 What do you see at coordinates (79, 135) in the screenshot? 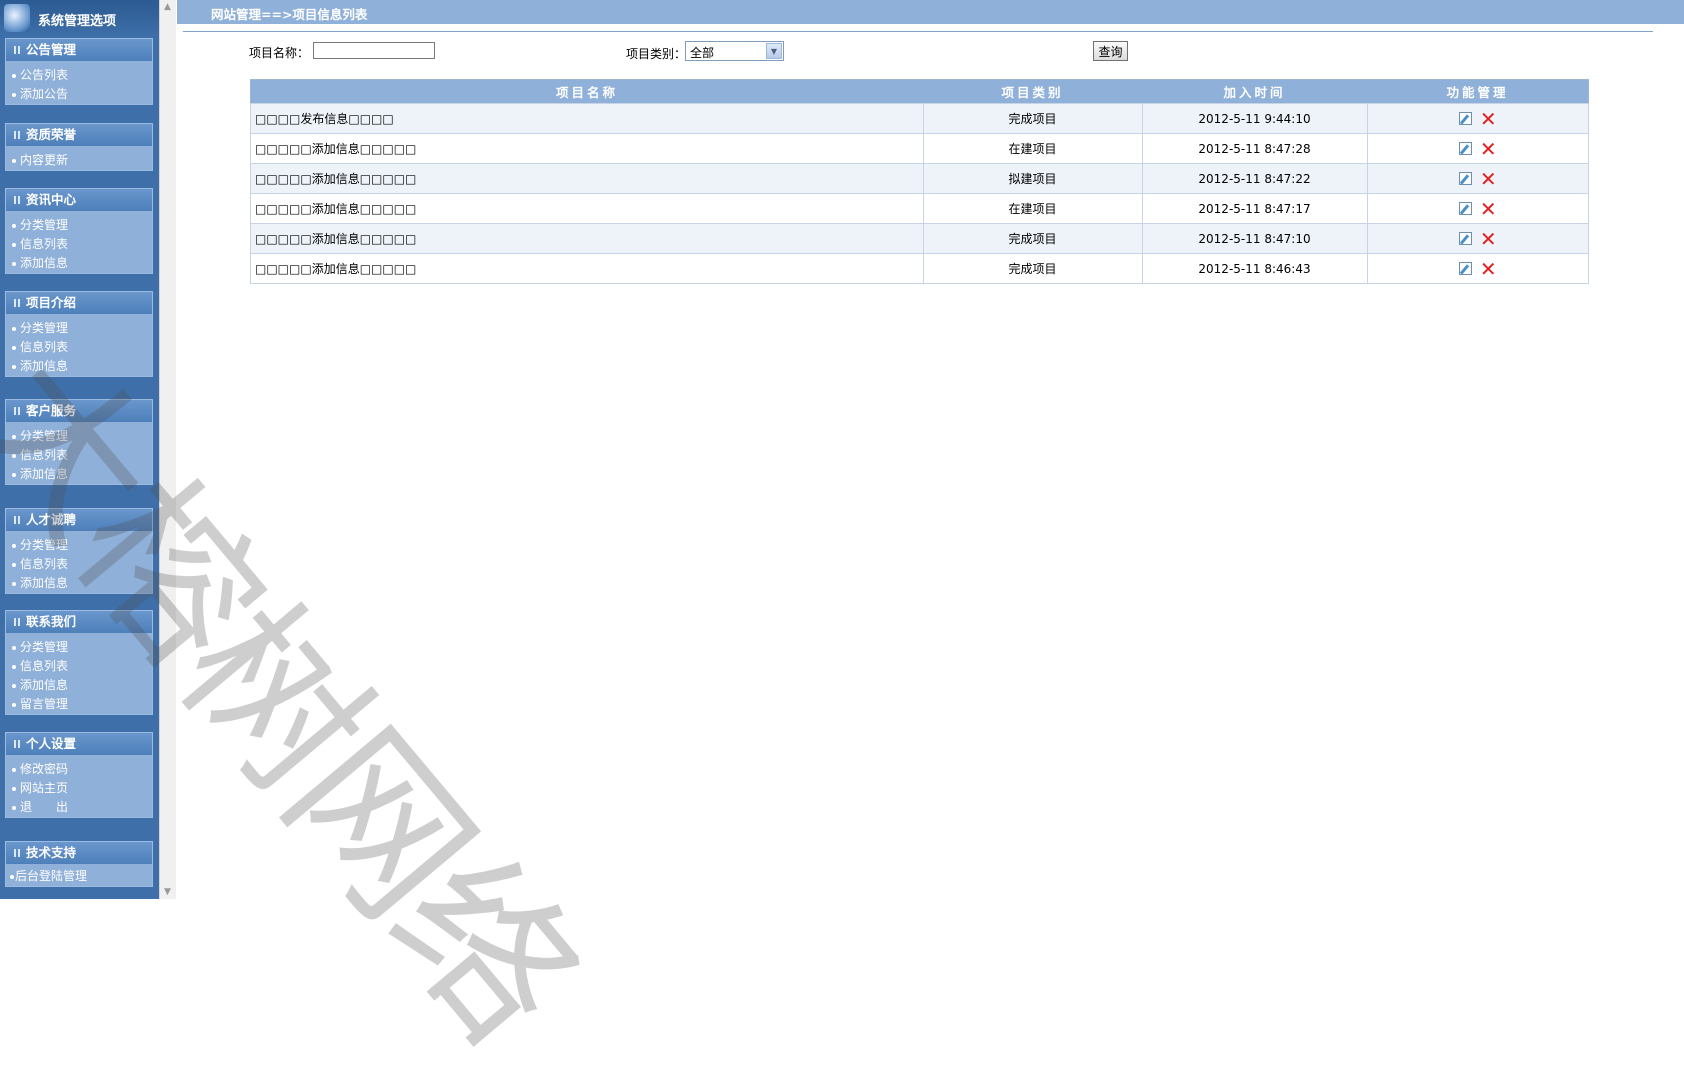
I see `menu-head-honor: 资质荣誉` at bounding box center [79, 135].